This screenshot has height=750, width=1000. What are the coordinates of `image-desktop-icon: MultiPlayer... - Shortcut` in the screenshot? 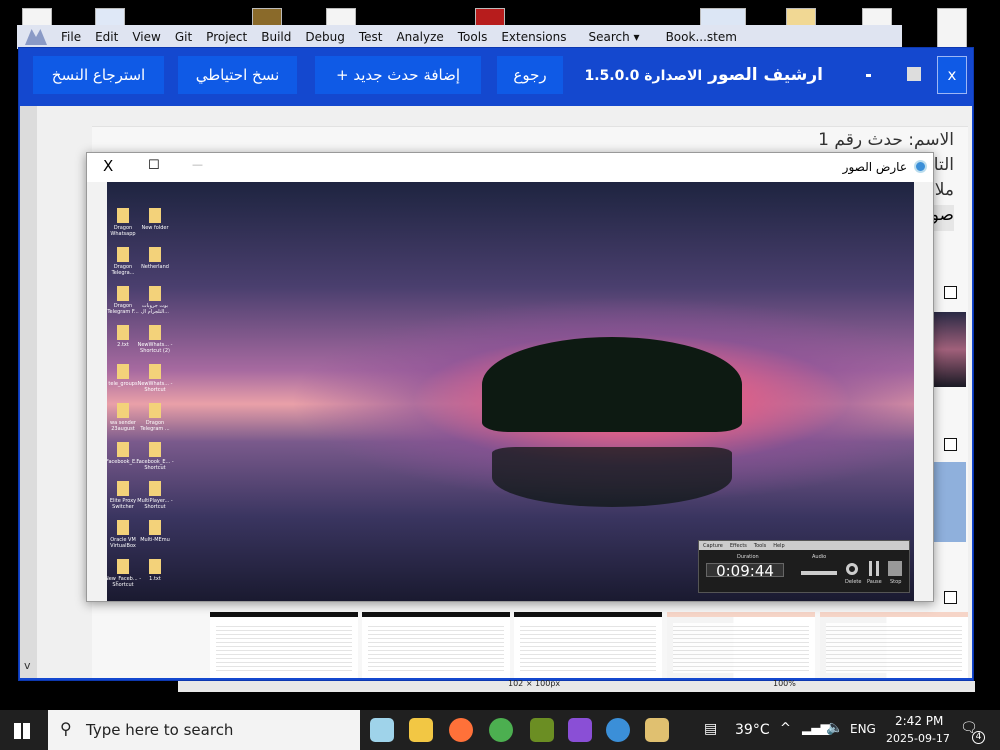 It's located at (155, 495).